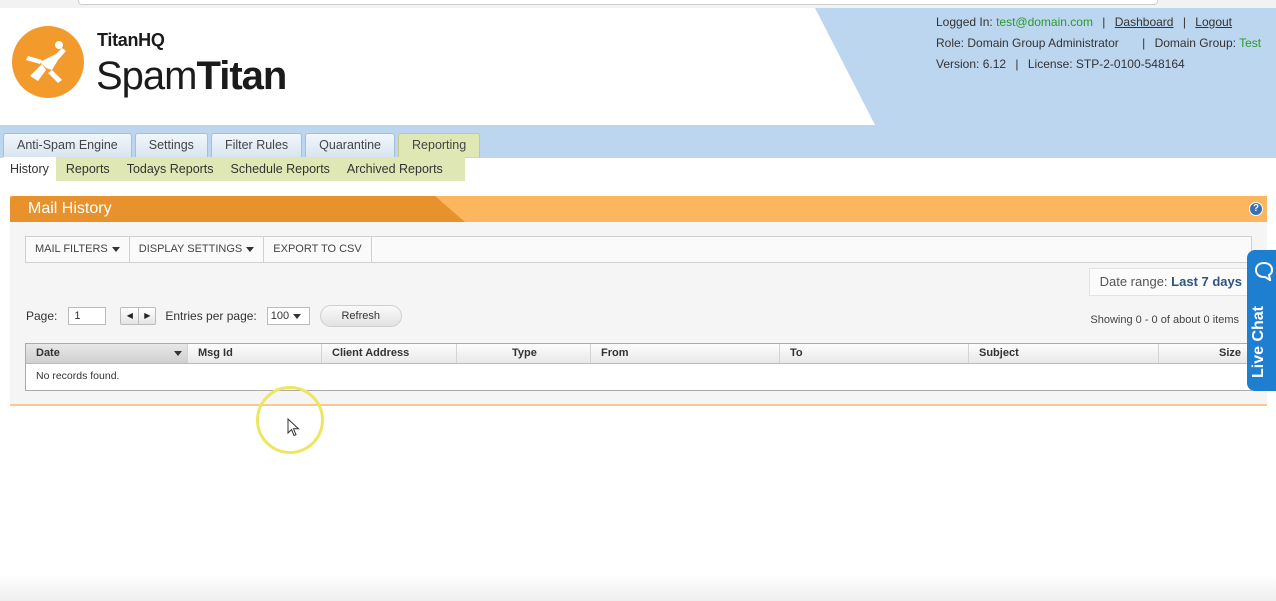 The image size is (1276, 601). I want to click on refresh-button: Refresh, so click(360, 316).